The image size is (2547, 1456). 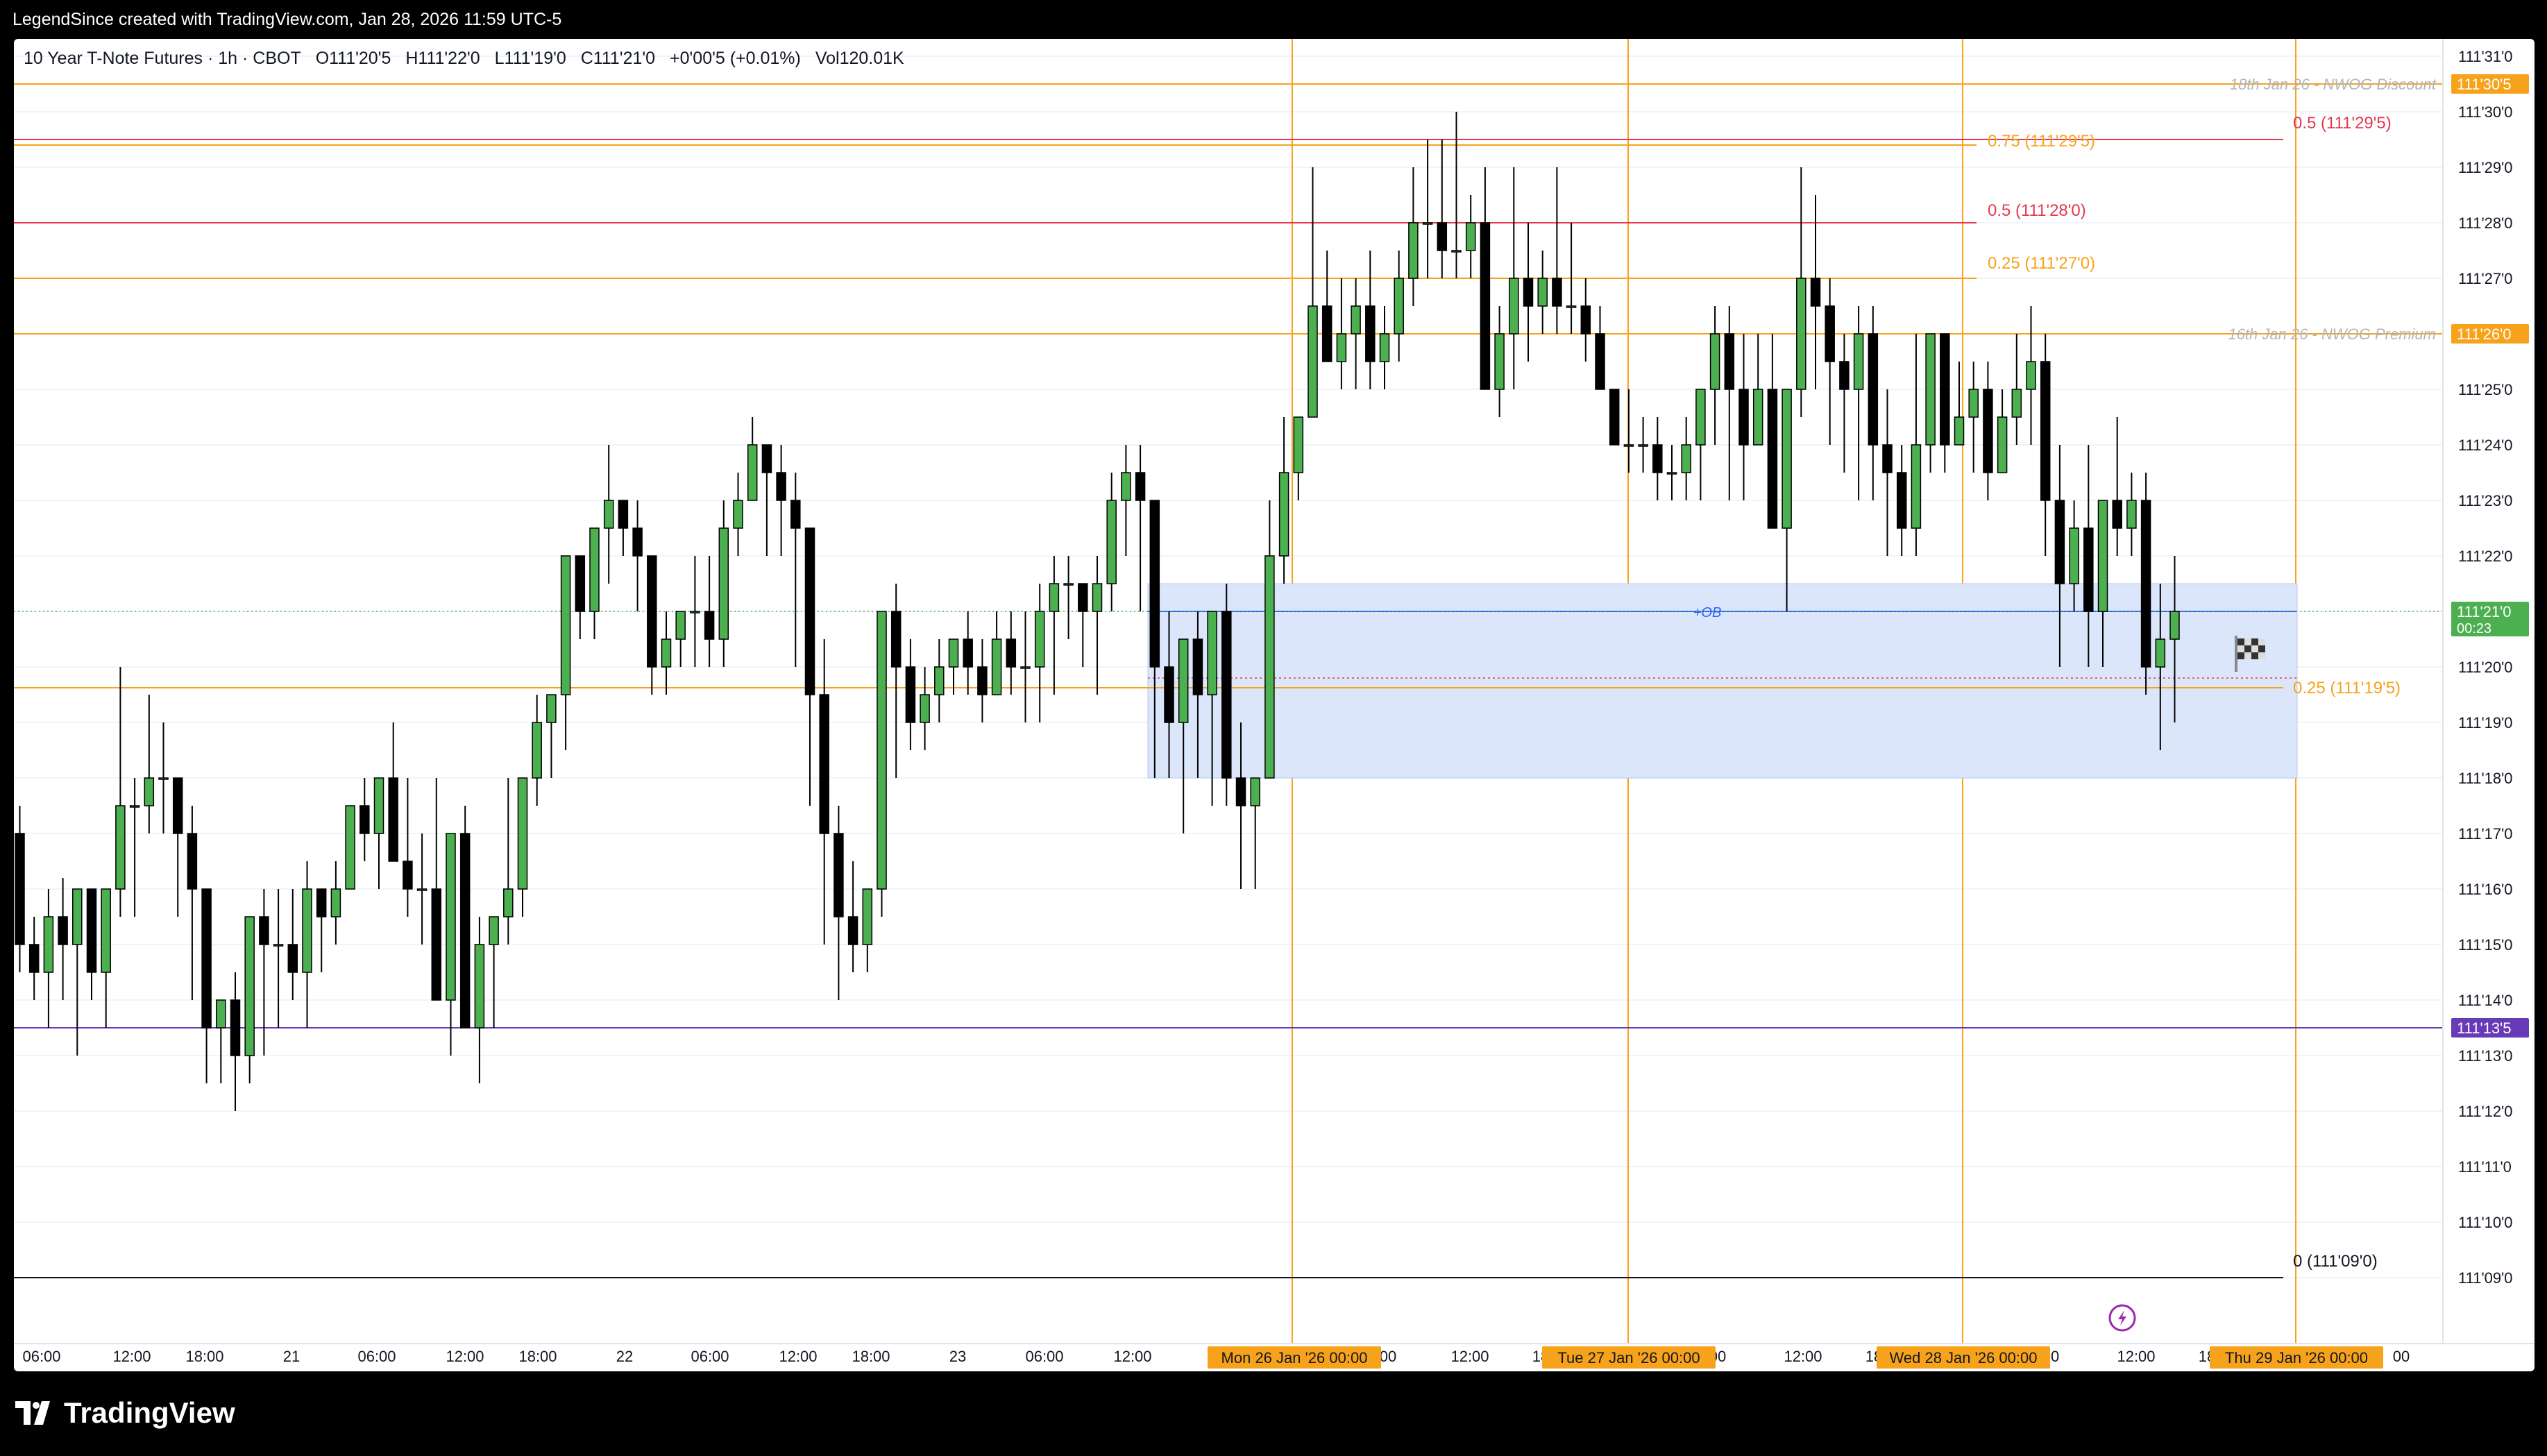 What do you see at coordinates (2485, 778) in the screenshot?
I see `price-tick-label: 111'18'0` at bounding box center [2485, 778].